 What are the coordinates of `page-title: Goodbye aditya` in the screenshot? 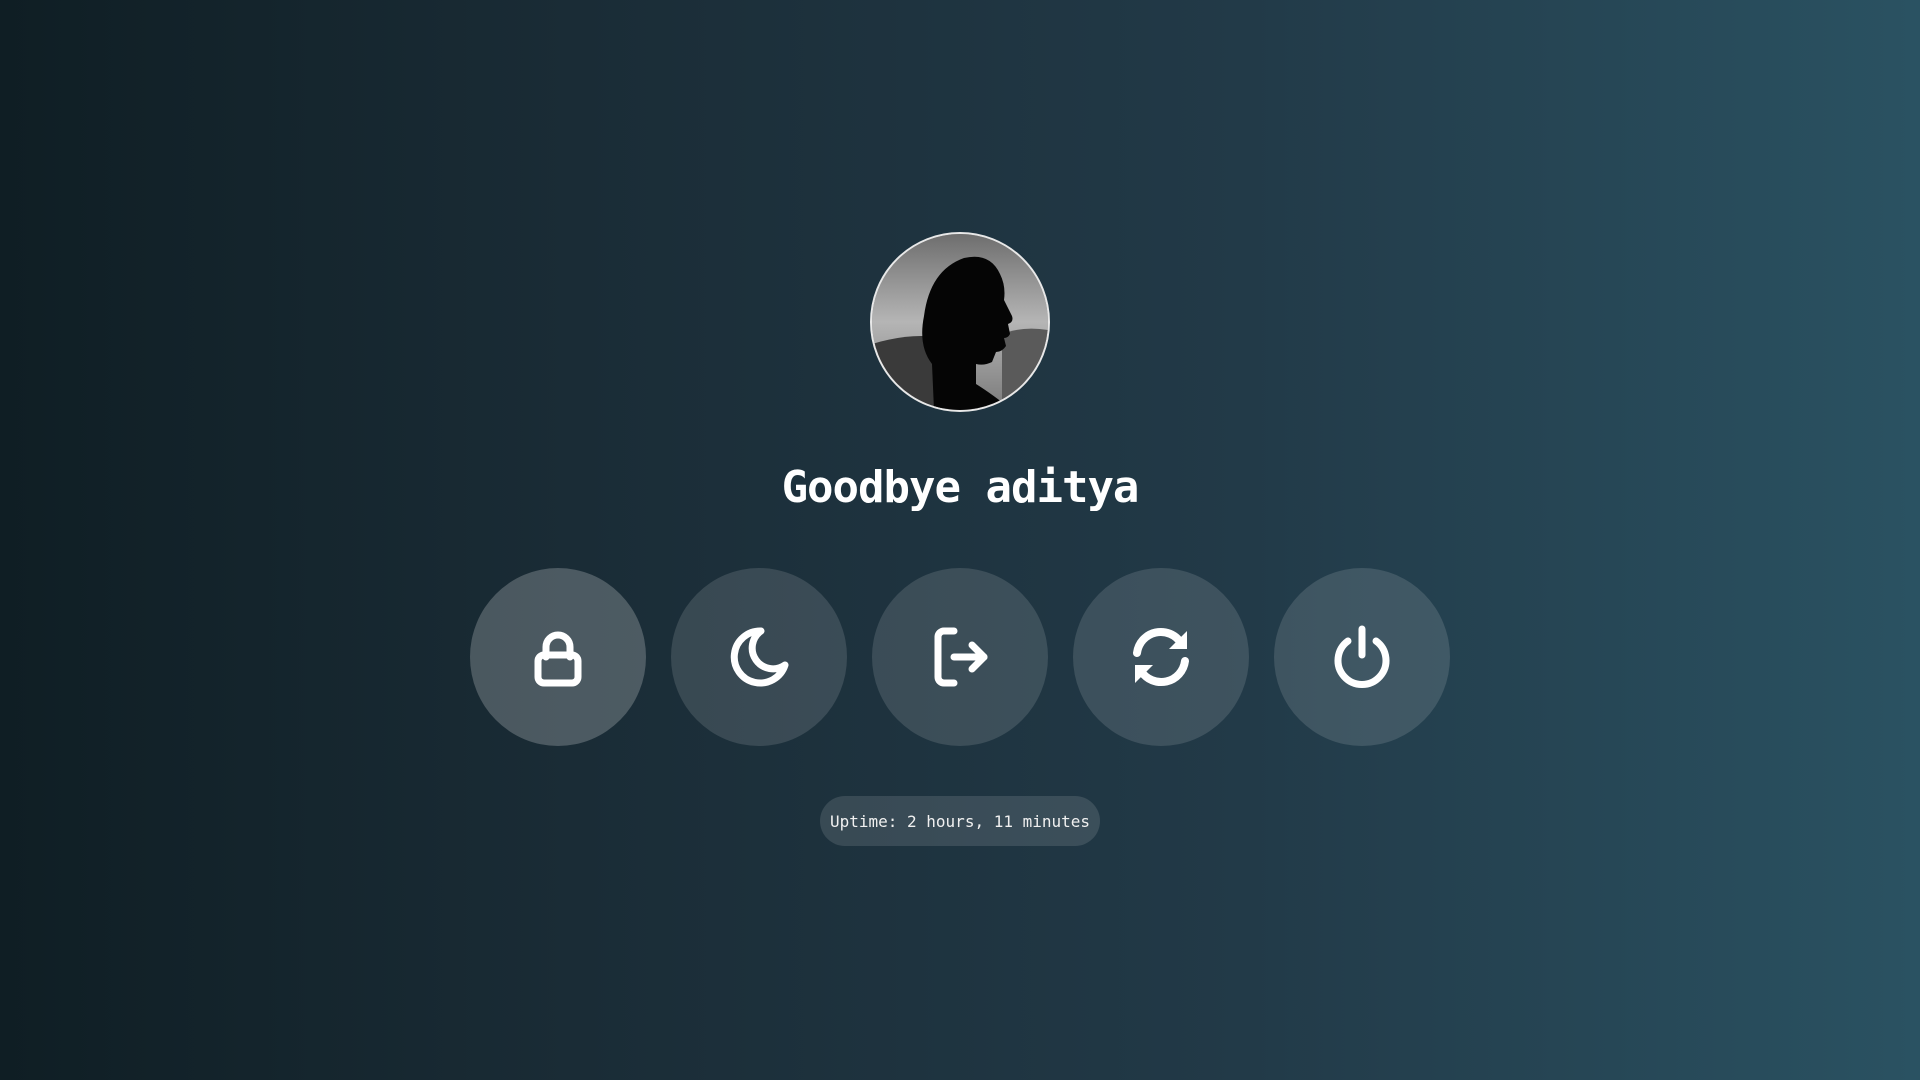 It's located at (960, 487).